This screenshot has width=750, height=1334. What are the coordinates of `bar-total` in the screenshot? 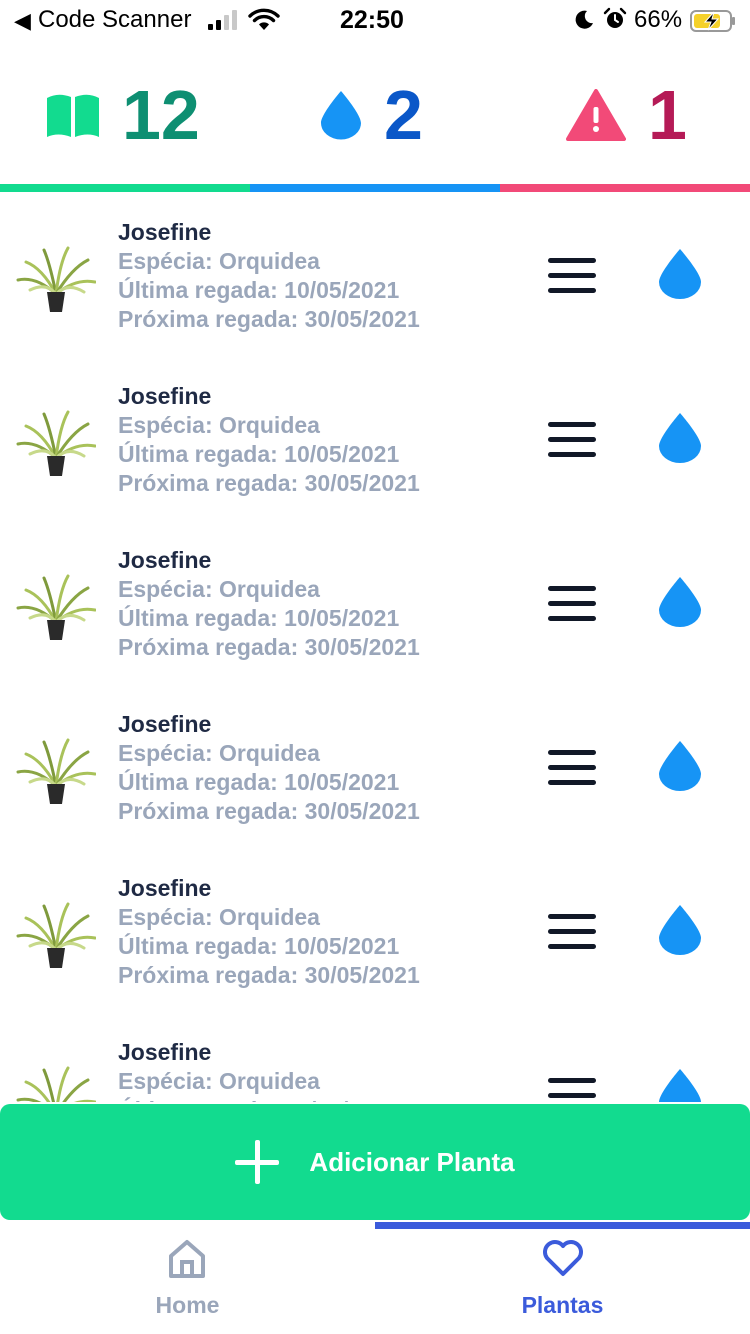 It's located at (125, 188).